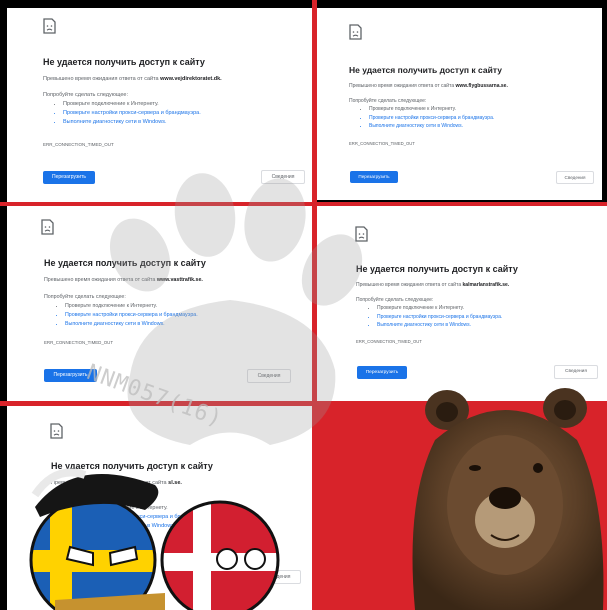 This screenshot has width=607, height=610. I want to click on countryballs-image, so click(154, 539).